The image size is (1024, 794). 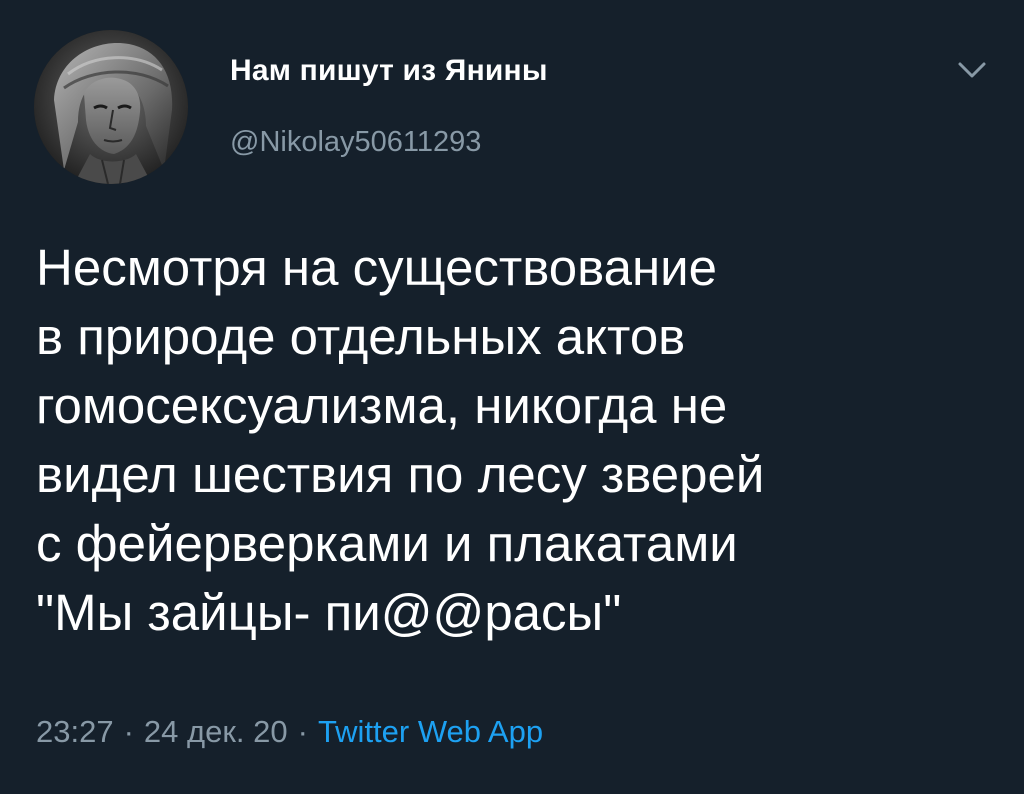 I want to click on tweet-text-line: с фейерверками и плакатами, so click(x=387, y=543).